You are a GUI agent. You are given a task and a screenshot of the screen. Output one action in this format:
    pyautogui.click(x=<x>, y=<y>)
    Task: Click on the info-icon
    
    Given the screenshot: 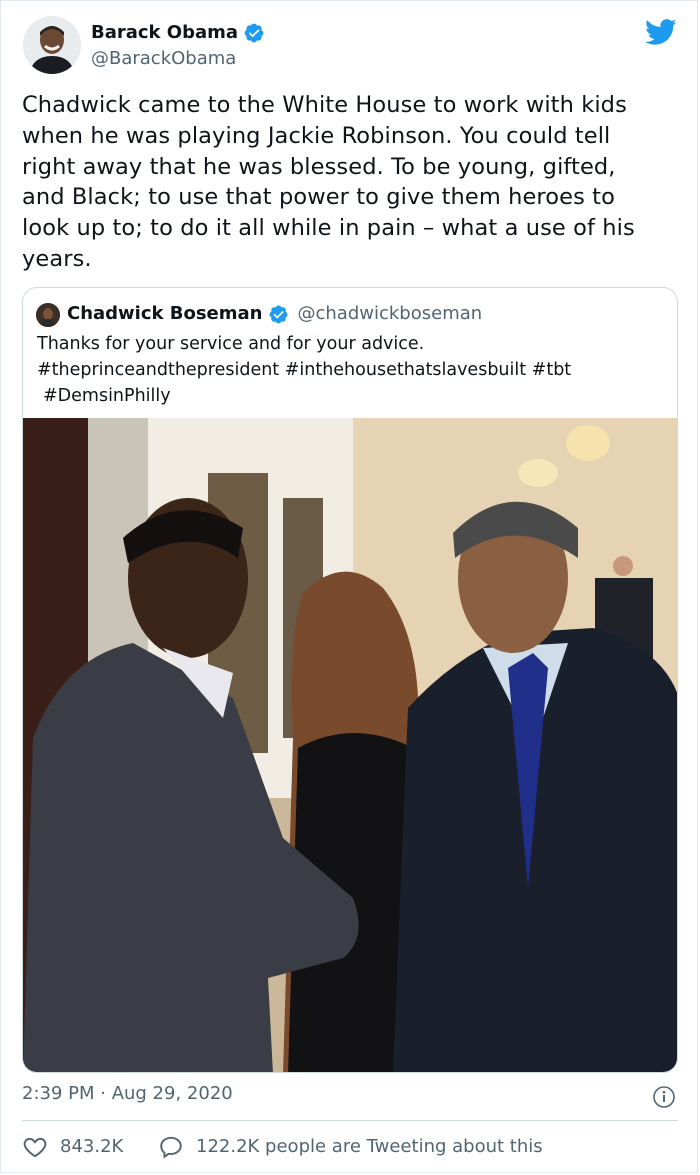 What is the action you would take?
    pyautogui.click(x=664, y=1097)
    